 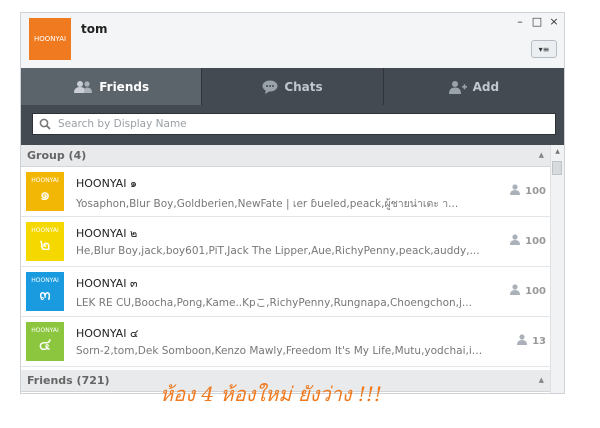 I want to click on maximize-button: □, so click(x=537, y=21).